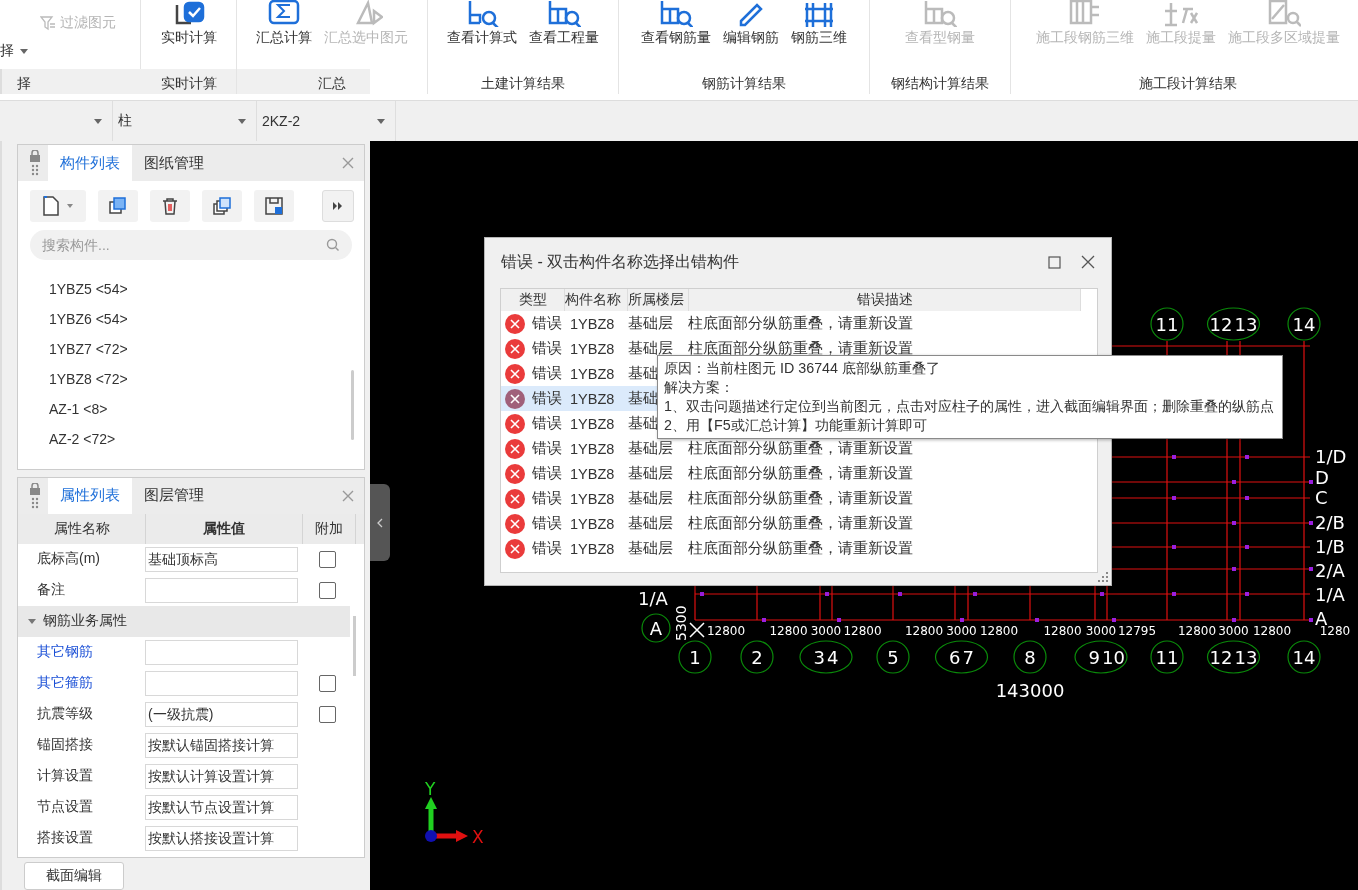 This screenshot has height=890, width=1358. What do you see at coordinates (329, 528) in the screenshot?
I see `column-header: 附加` at bounding box center [329, 528].